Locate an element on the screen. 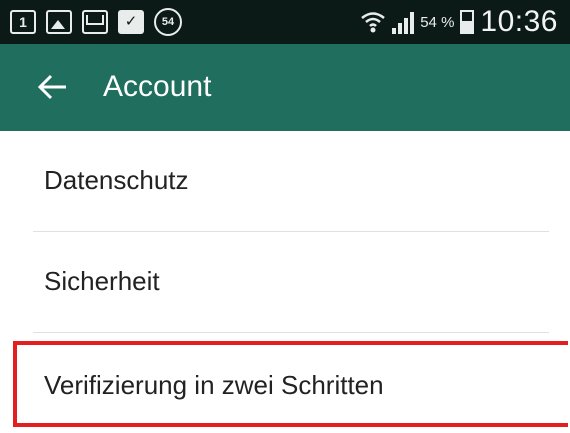 The image size is (570, 433). calendar-icon-number: 1 is located at coordinates (23, 22).